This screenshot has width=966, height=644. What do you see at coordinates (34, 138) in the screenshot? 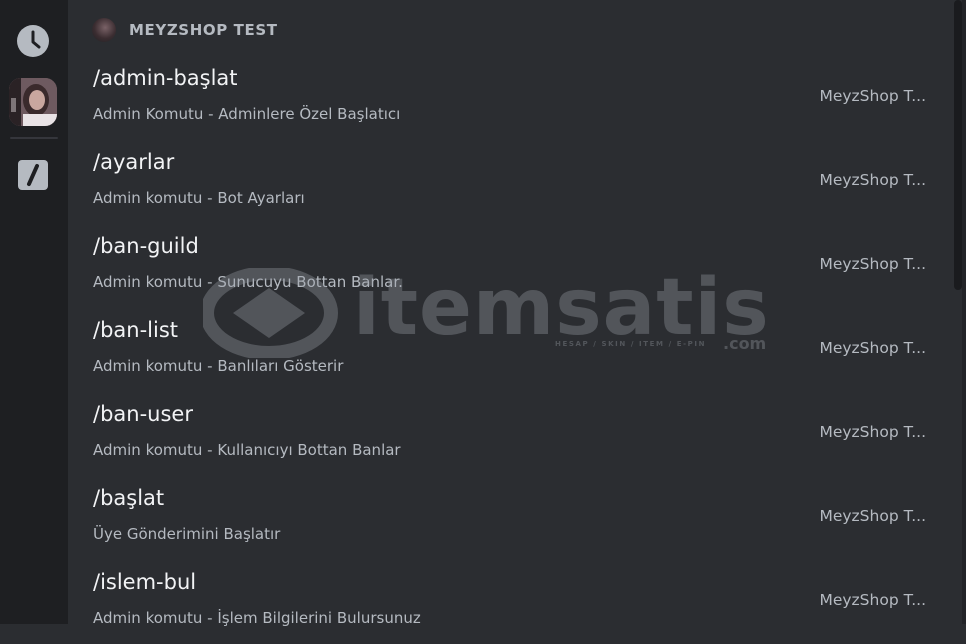
I see `rail-divider` at bounding box center [34, 138].